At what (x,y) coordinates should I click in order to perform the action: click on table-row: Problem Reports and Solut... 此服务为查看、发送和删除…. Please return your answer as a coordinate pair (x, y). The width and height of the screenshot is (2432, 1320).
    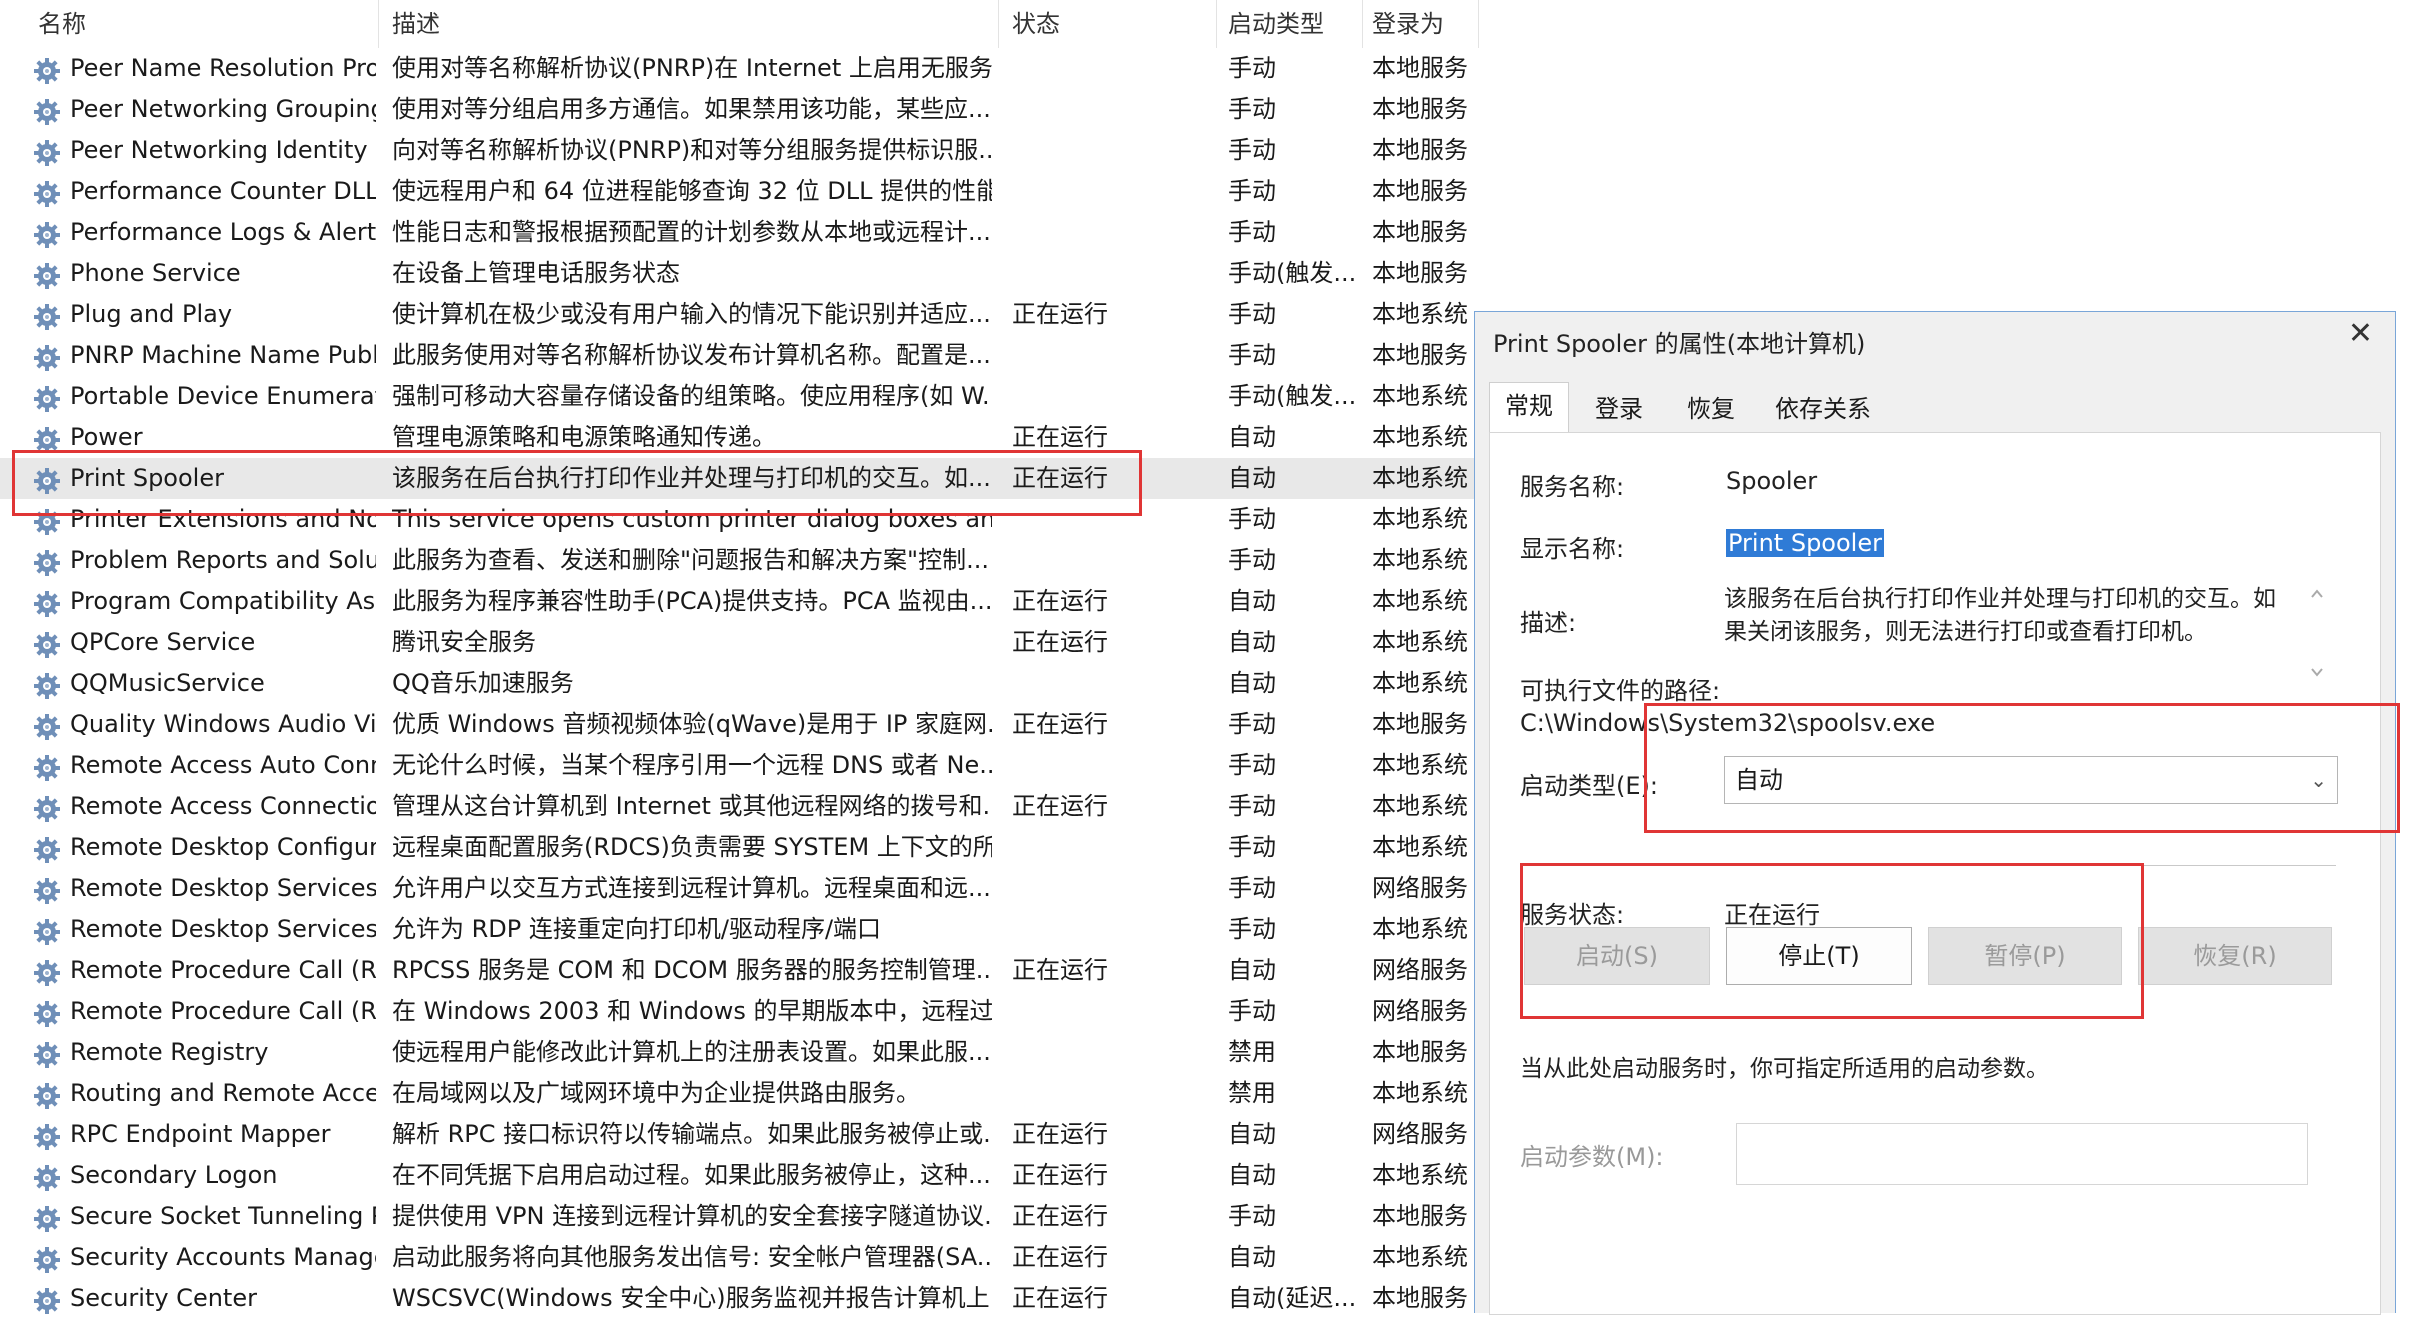
    Looking at the image, I should click on (740, 560).